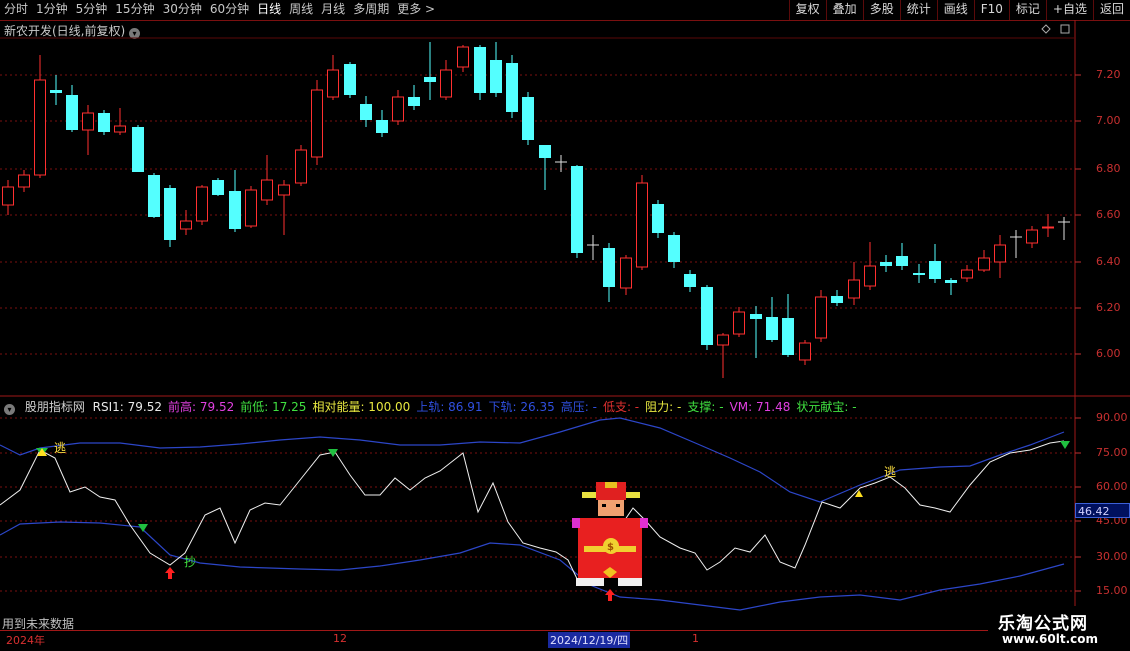 Image resolution: width=1130 pixels, height=651 pixels. What do you see at coordinates (532, 566) in the screenshot?
I see `lower-band-line` at bounding box center [532, 566].